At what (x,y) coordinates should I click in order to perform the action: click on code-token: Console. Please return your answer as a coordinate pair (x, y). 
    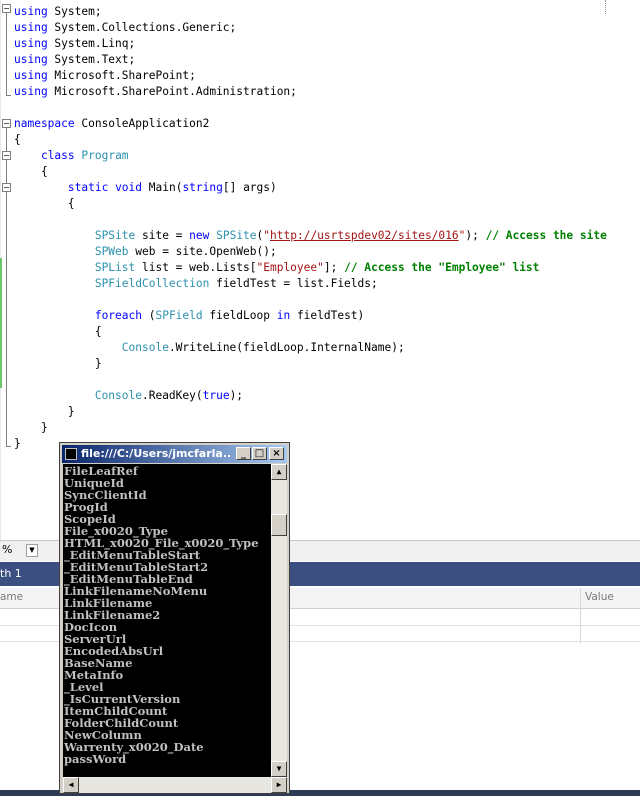
    Looking at the image, I should click on (118, 395).